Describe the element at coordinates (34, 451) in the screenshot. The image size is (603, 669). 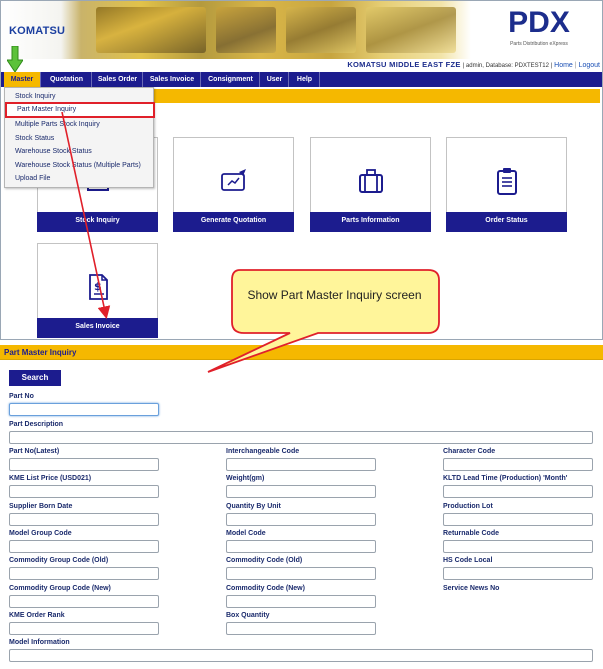
I see `part-no-latest-label: Part No(Latest)` at that location.